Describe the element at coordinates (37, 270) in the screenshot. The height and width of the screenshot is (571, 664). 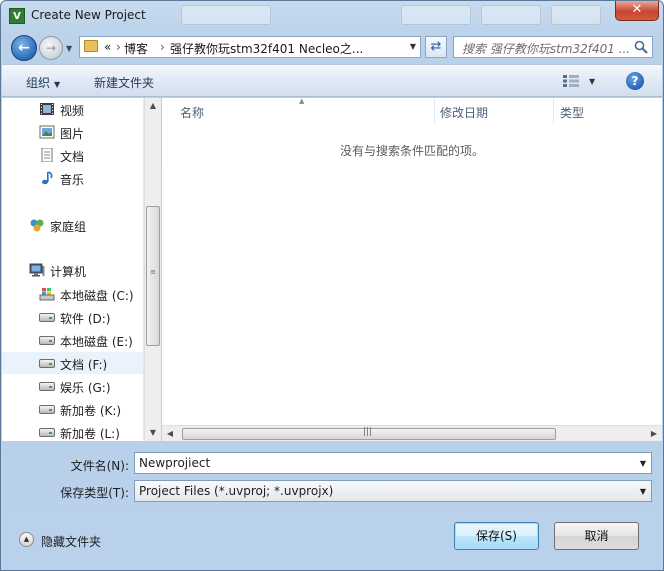
I see `computer-icon` at that location.